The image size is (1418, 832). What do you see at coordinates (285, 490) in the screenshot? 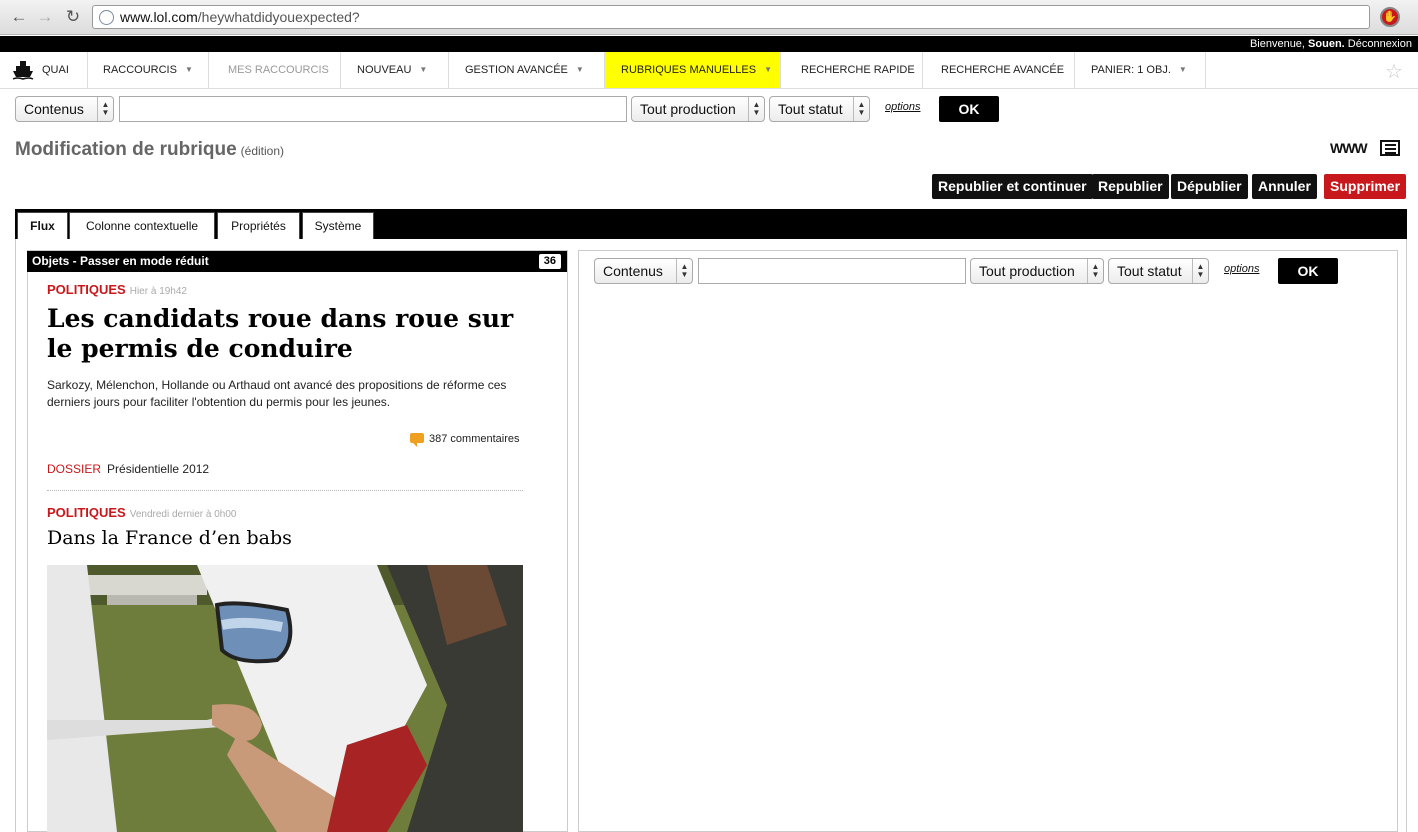
I see `article-separator` at bounding box center [285, 490].